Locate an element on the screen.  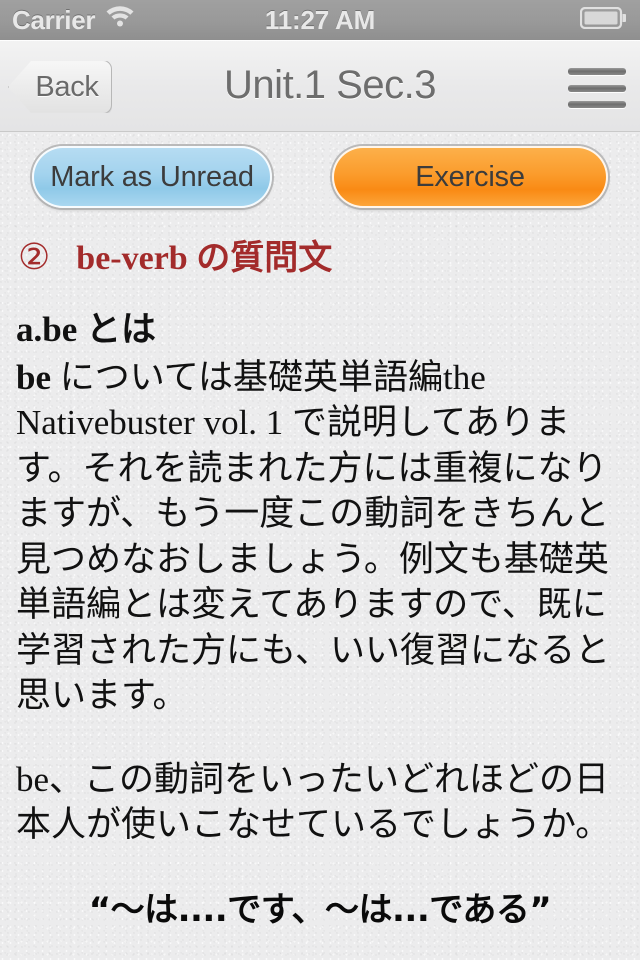
exercise-label: Exercise is located at coordinates (470, 176).